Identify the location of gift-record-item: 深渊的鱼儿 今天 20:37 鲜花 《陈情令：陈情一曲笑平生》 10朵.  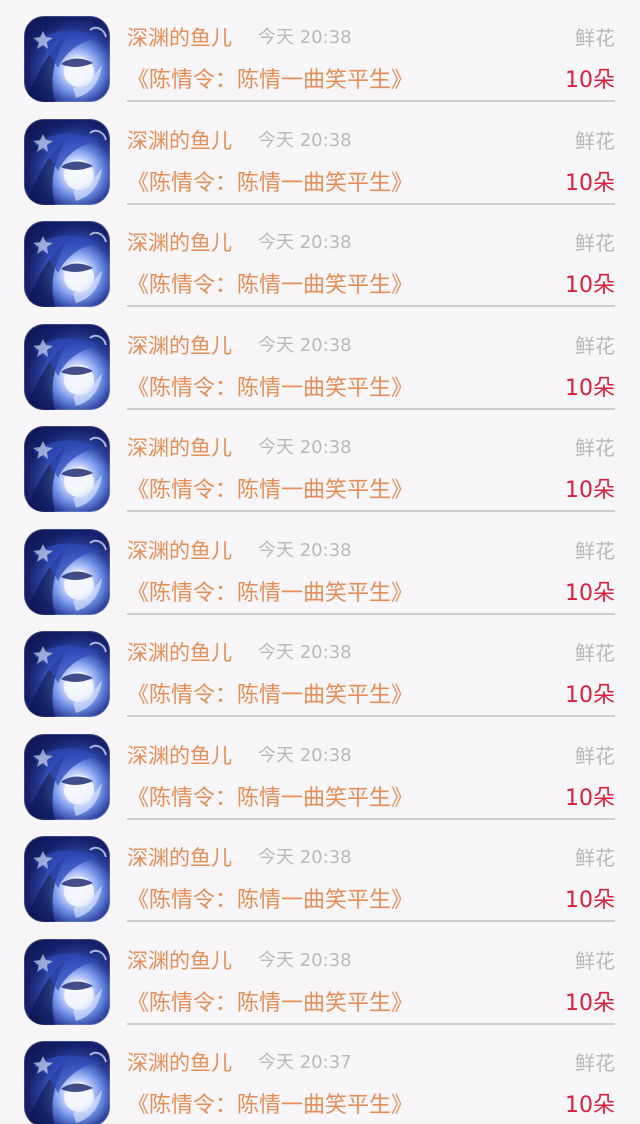
(320, 1074).